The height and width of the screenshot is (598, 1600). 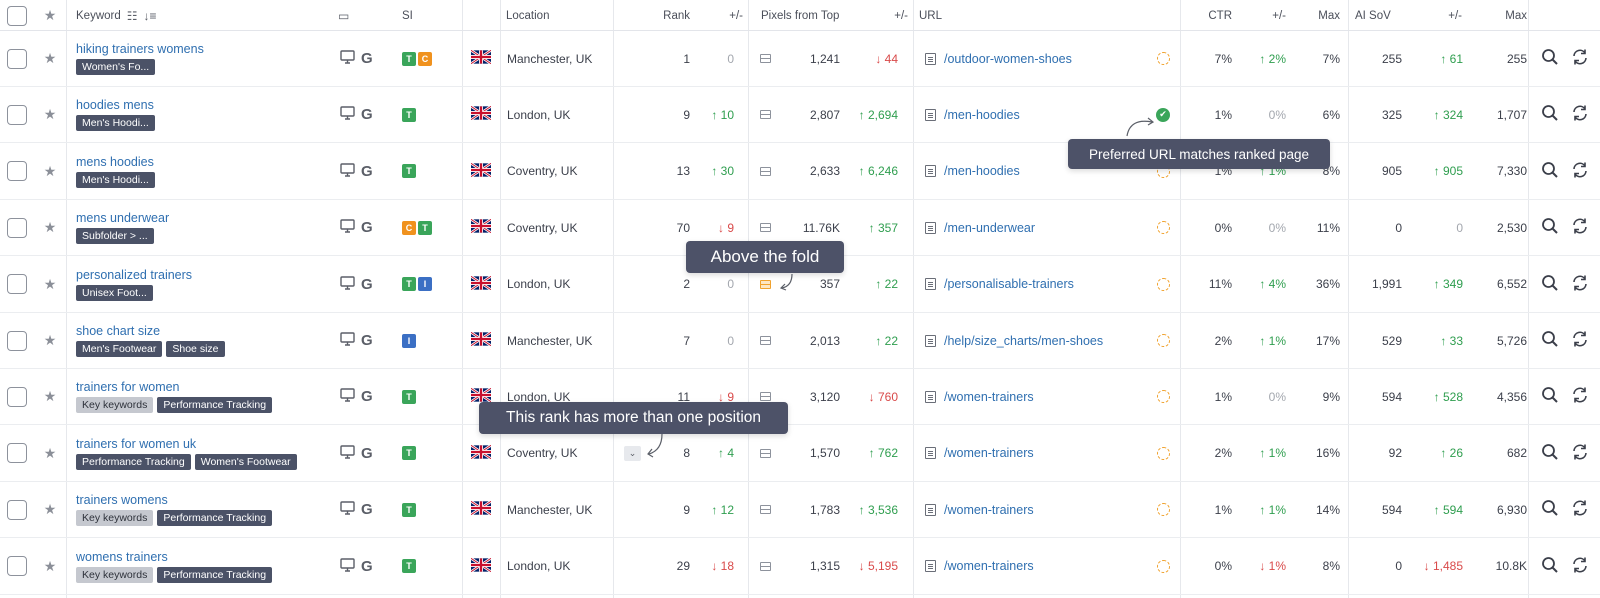 What do you see at coordinates (195, 349) in the screenshot?
I see `keyword-tag: Shoe size` at bounding box center [195, 349].